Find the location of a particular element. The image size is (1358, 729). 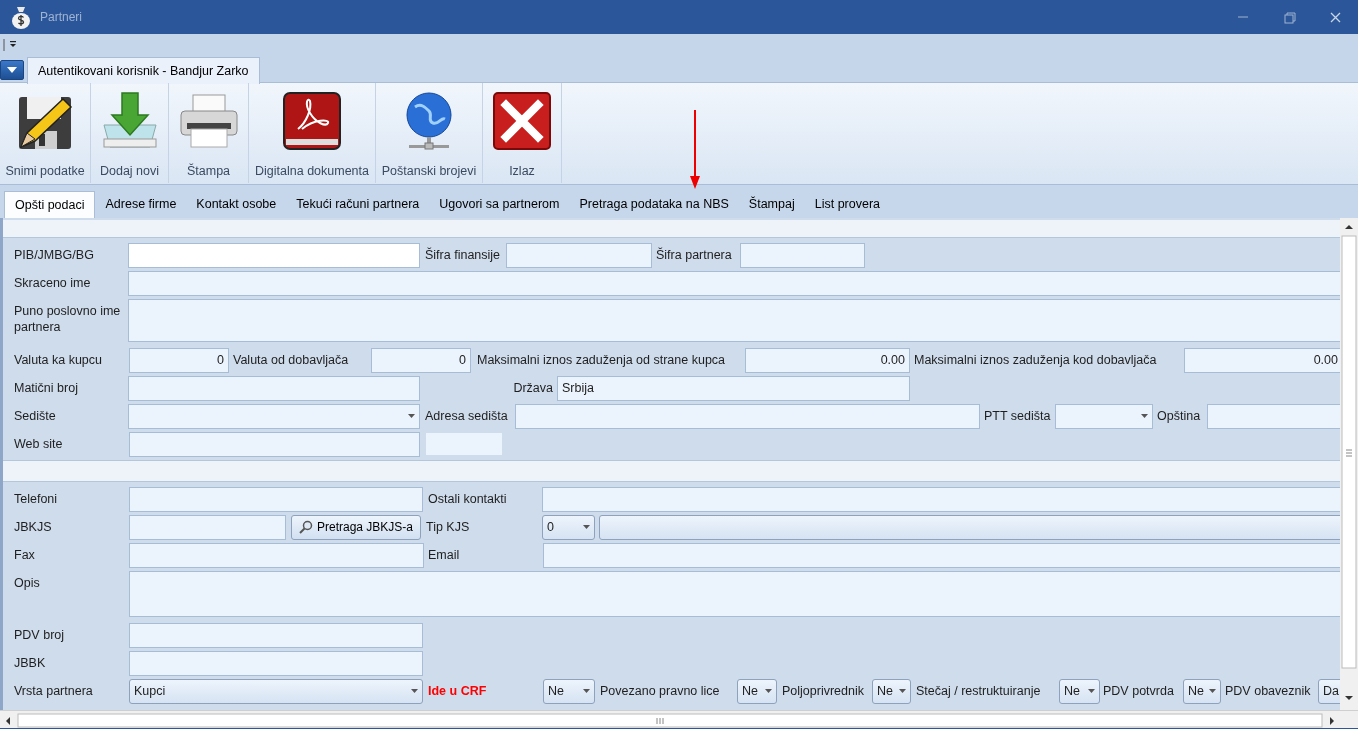

toolbar-customize-icon is located at coordinates (10, 45).